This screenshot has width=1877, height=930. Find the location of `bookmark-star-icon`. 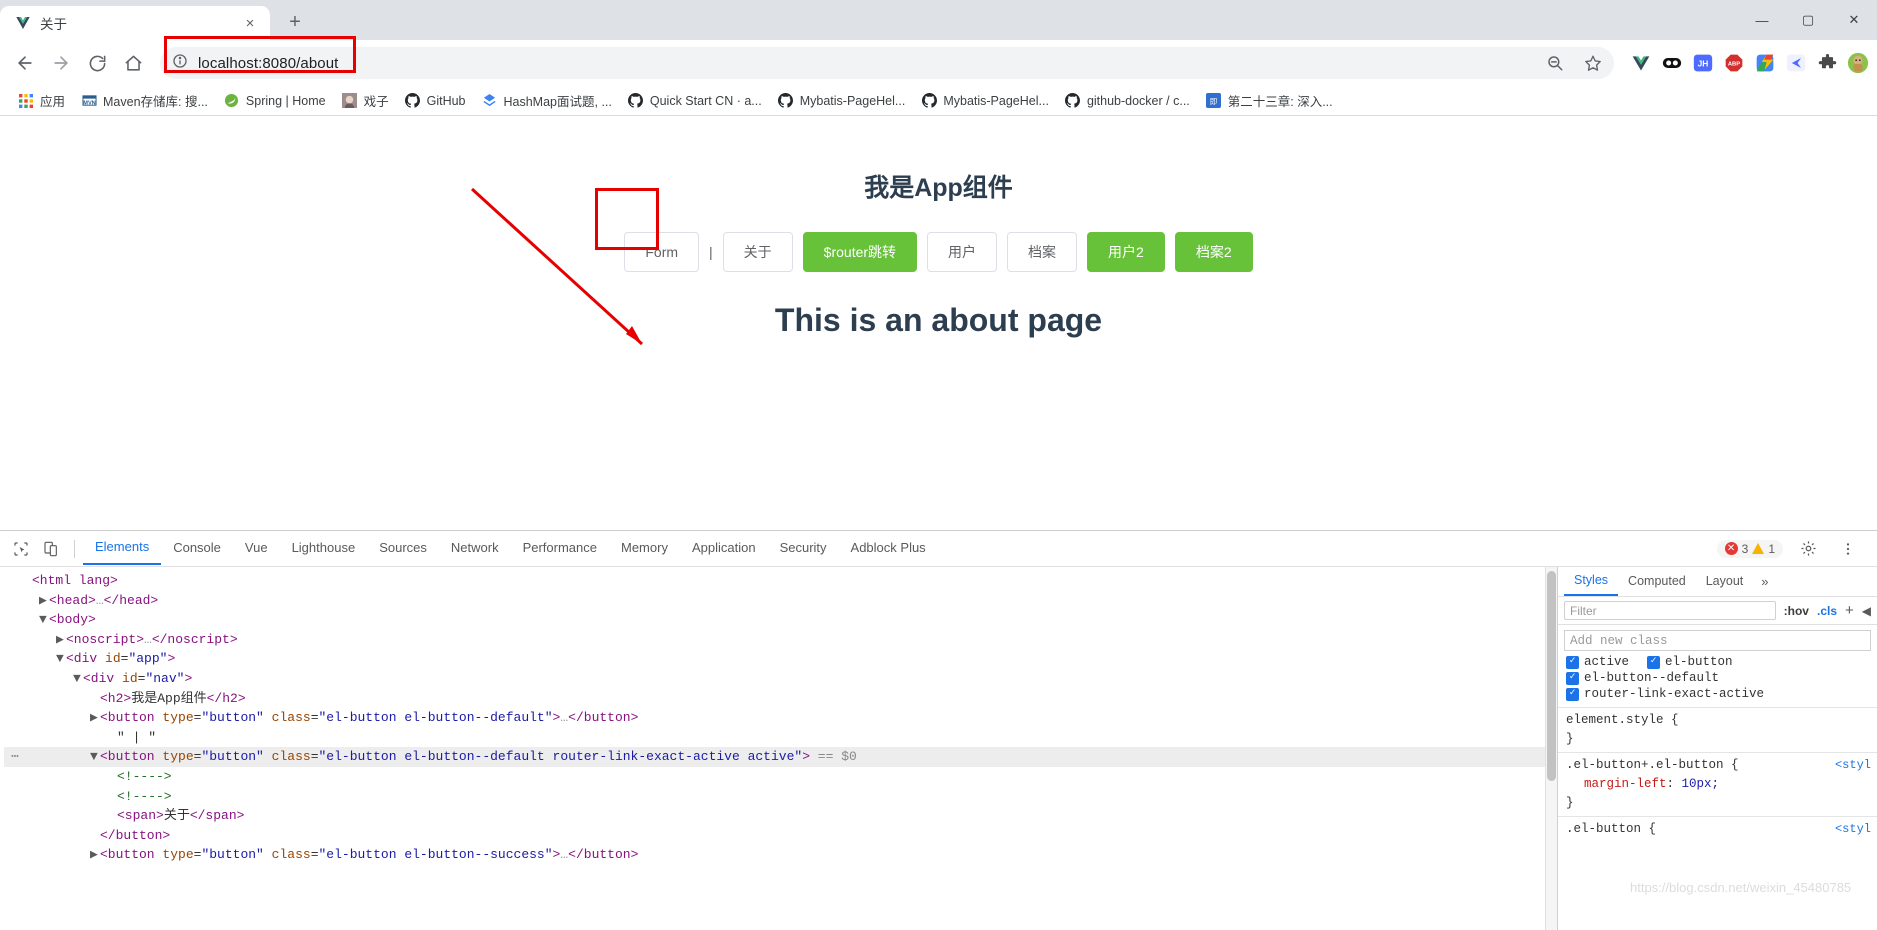

bookmark-star-icon is located at coordinates (1593, 63).